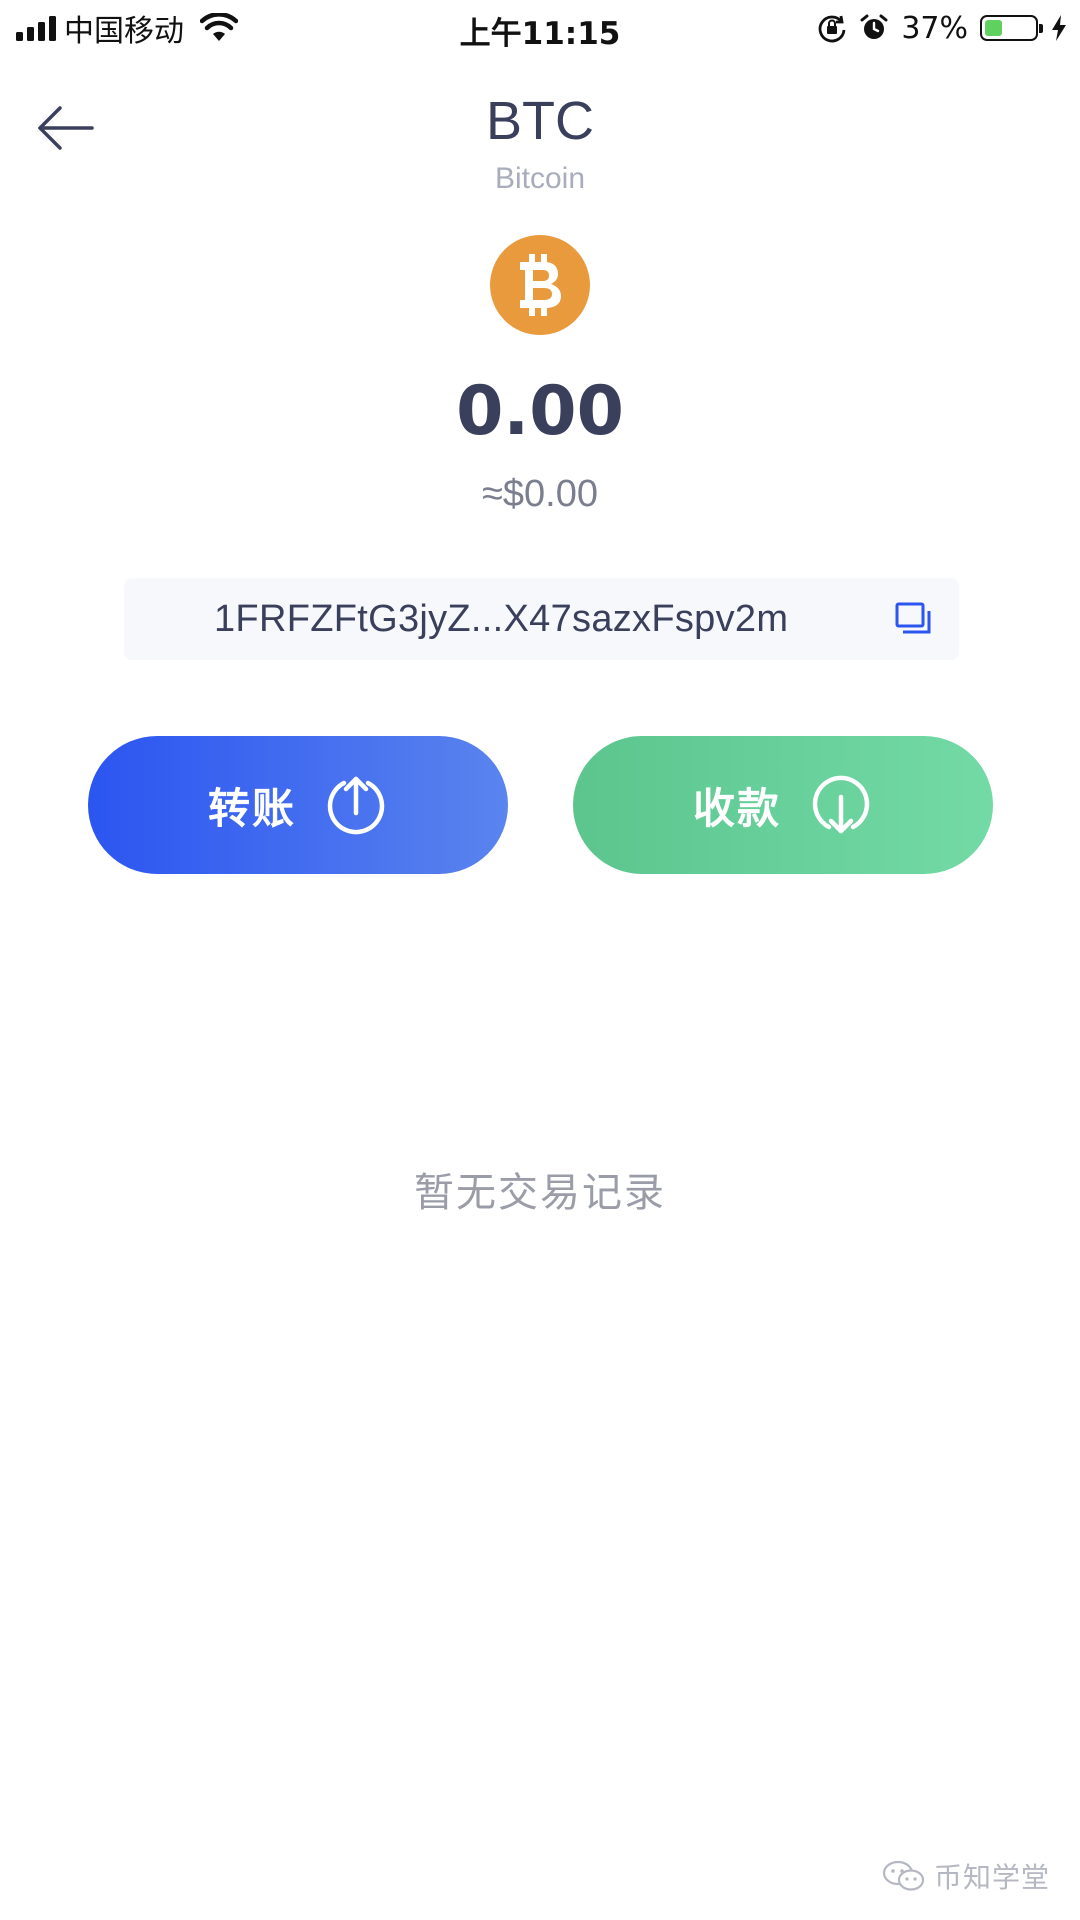 The image size is (1080, 1920). I want to click on empty-transactions-text: 暂无交易记录, so click(540, 1193).